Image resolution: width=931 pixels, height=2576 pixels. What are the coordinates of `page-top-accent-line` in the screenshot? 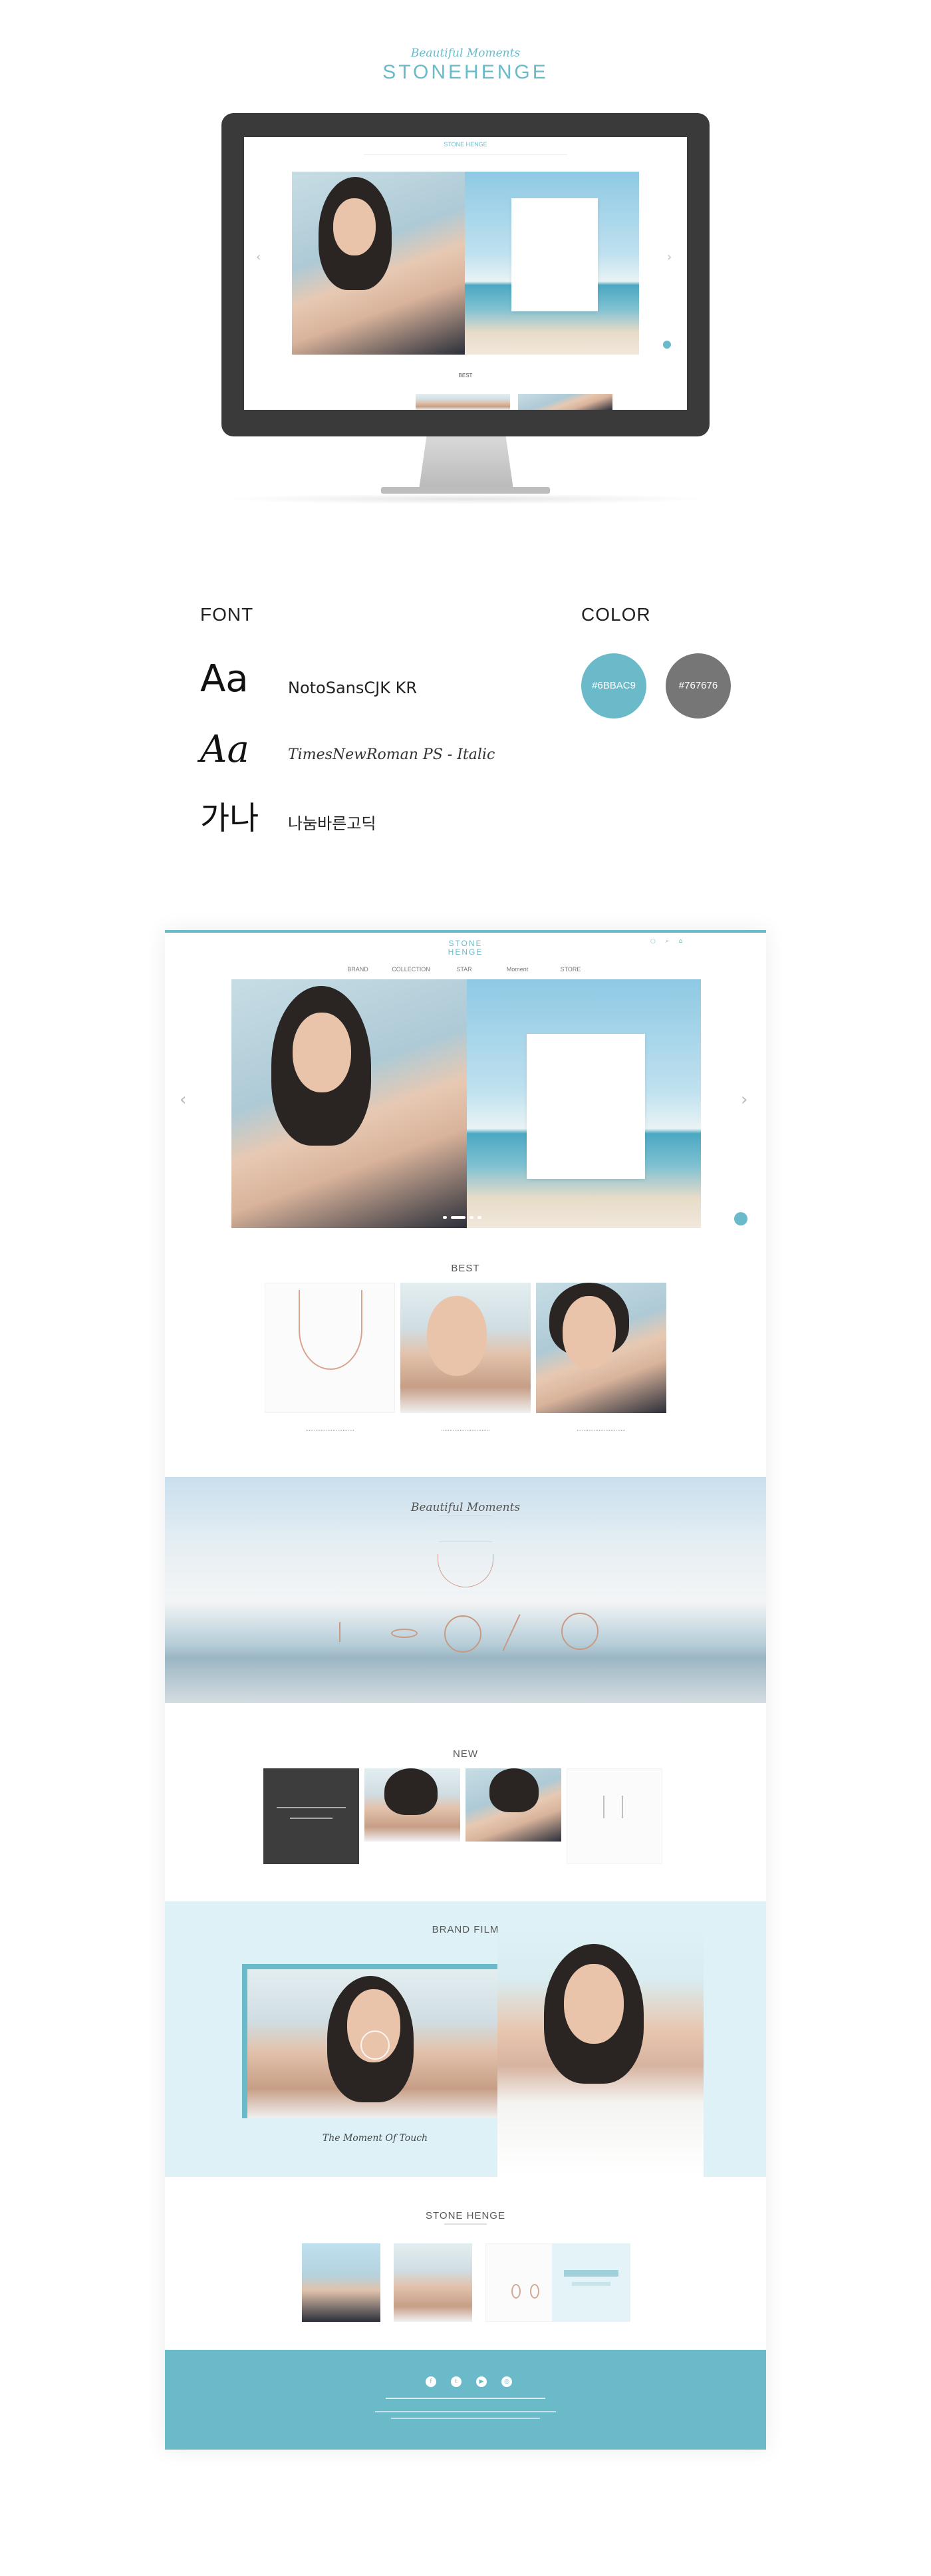 It's located at (465, 931).